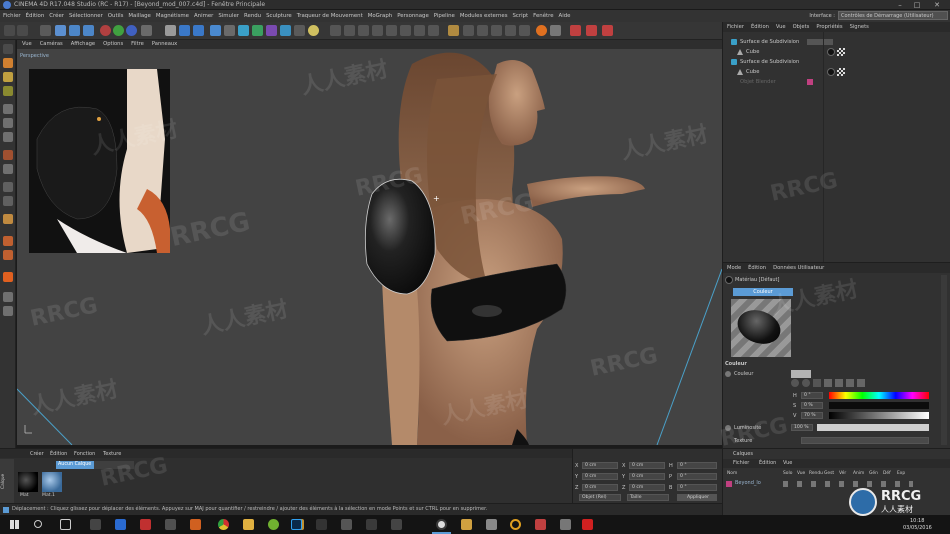  I want to click on light-icon, so click(313, 30).